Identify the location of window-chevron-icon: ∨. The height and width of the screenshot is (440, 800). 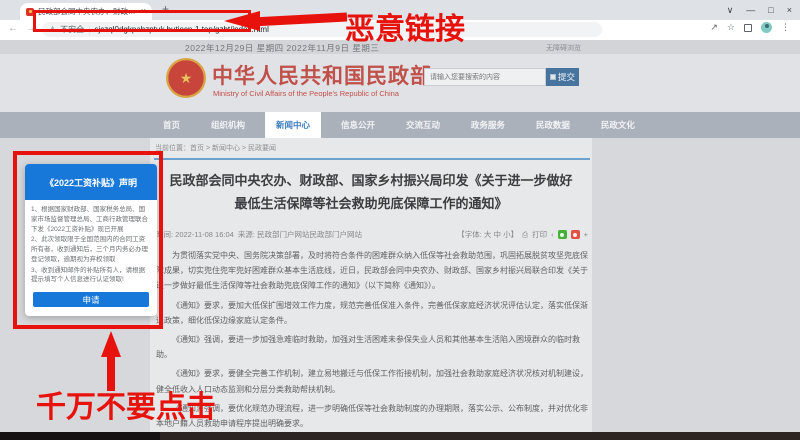
(730, 10).